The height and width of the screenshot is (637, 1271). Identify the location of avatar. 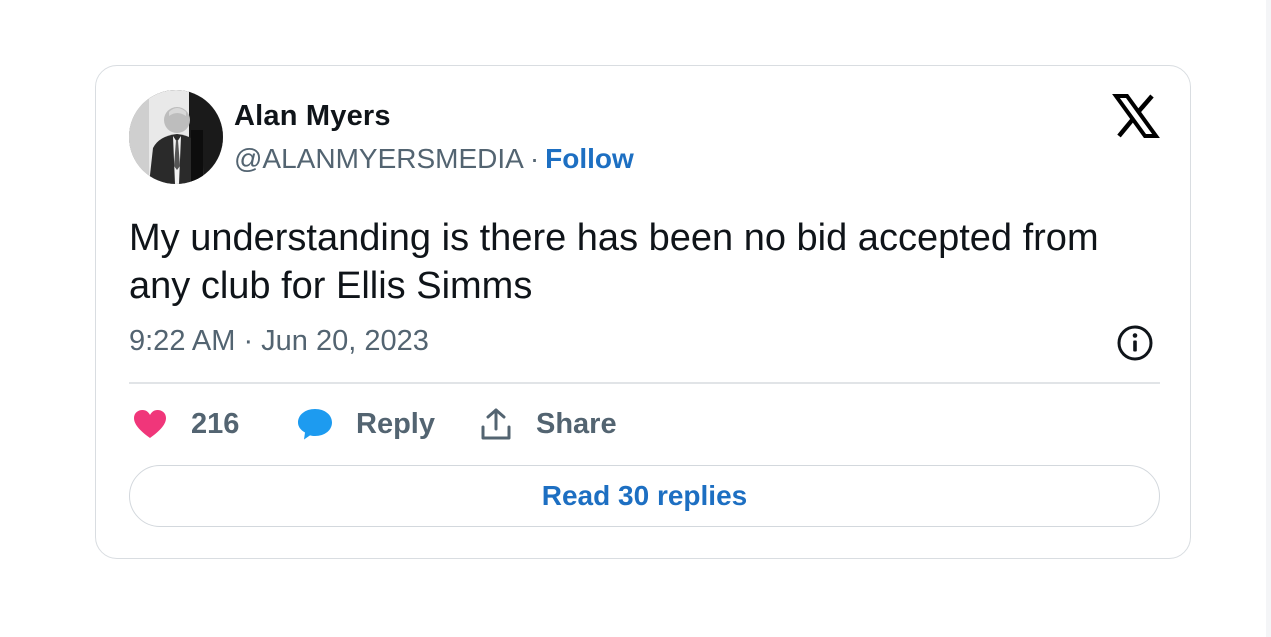
(176, 137).